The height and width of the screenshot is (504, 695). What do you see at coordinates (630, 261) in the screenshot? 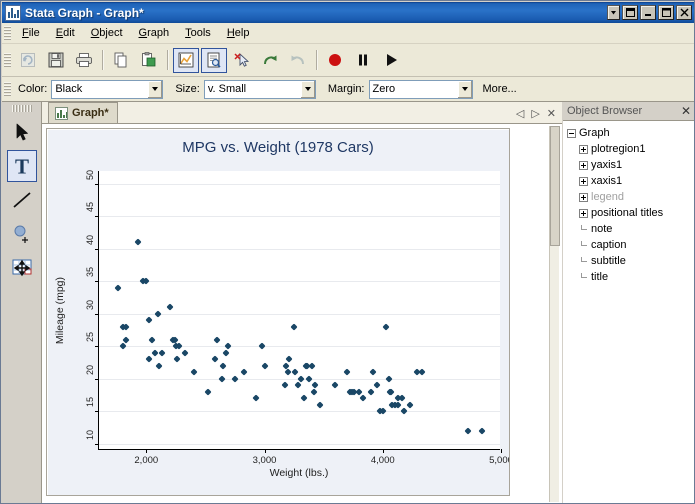
I see `tree-node-subtitle: subtitle` at bounding box center [630, 261].